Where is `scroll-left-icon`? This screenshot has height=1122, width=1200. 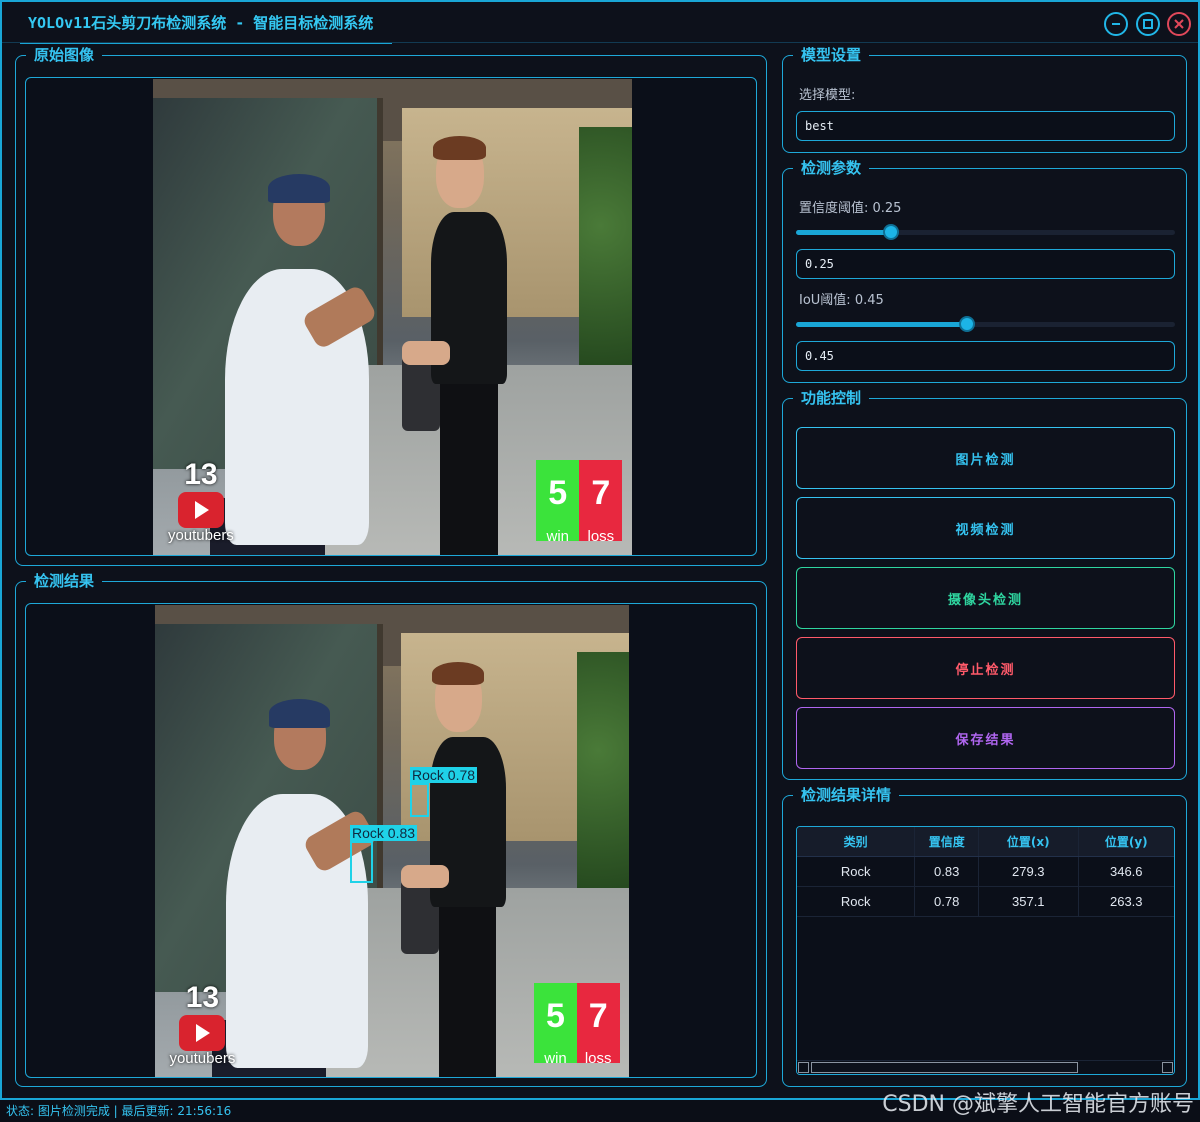 scroll-left-icon is located at coordinates (803, 1067).